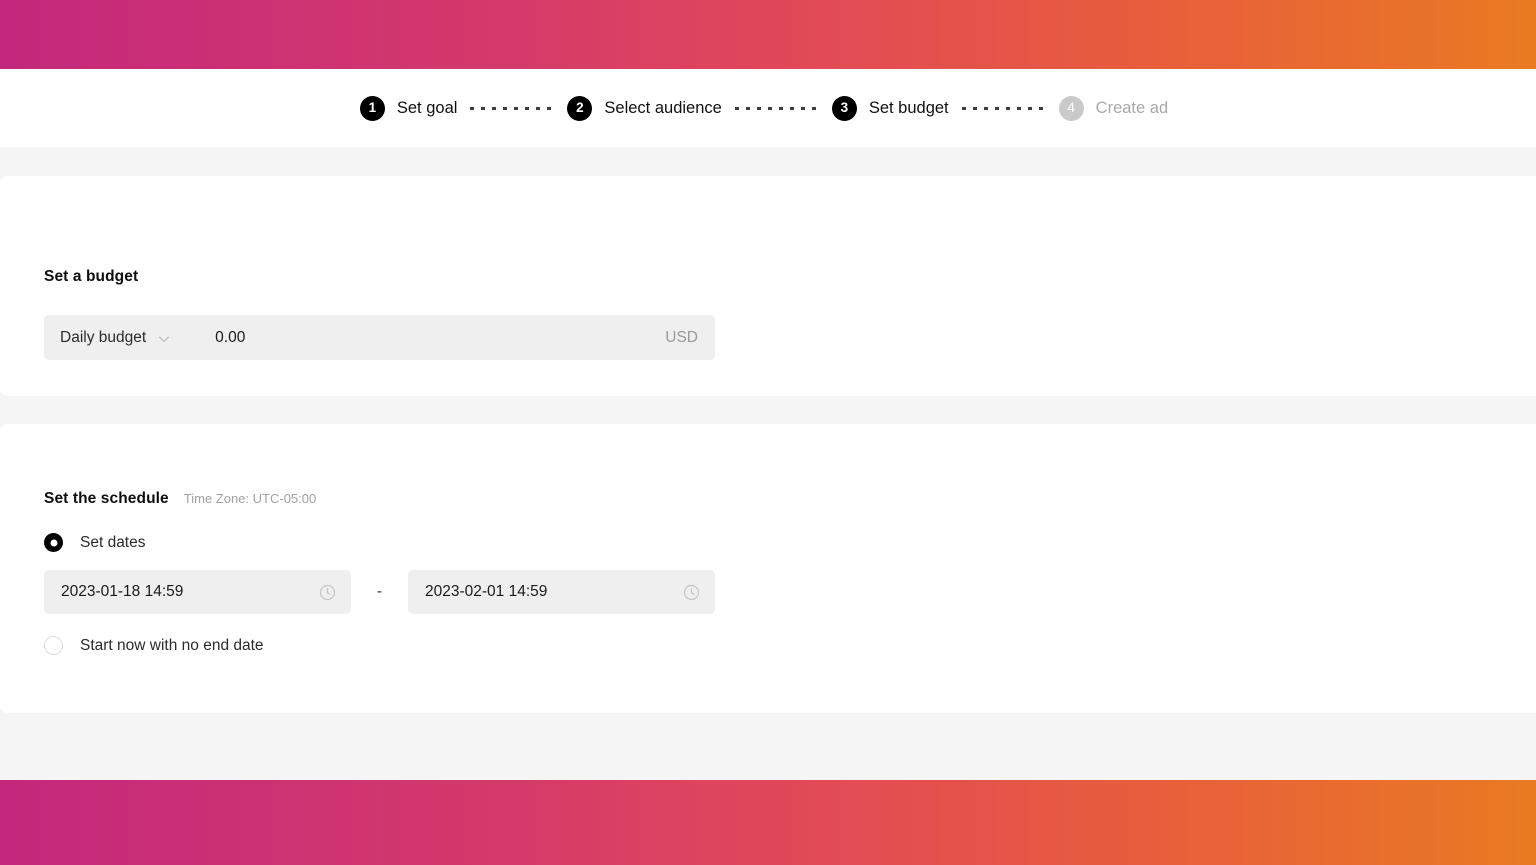  Describe the element at coordinates (580, 108) in the screenshot. I see `step-2-badge: 2` at that location.